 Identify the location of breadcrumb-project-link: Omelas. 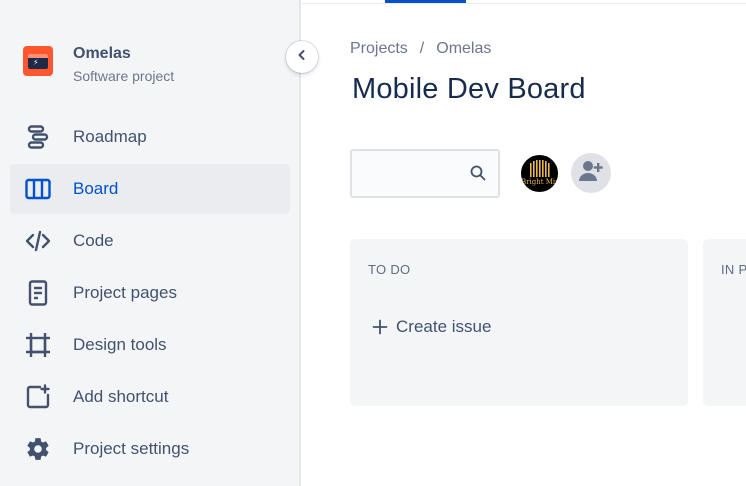
(463, 49).